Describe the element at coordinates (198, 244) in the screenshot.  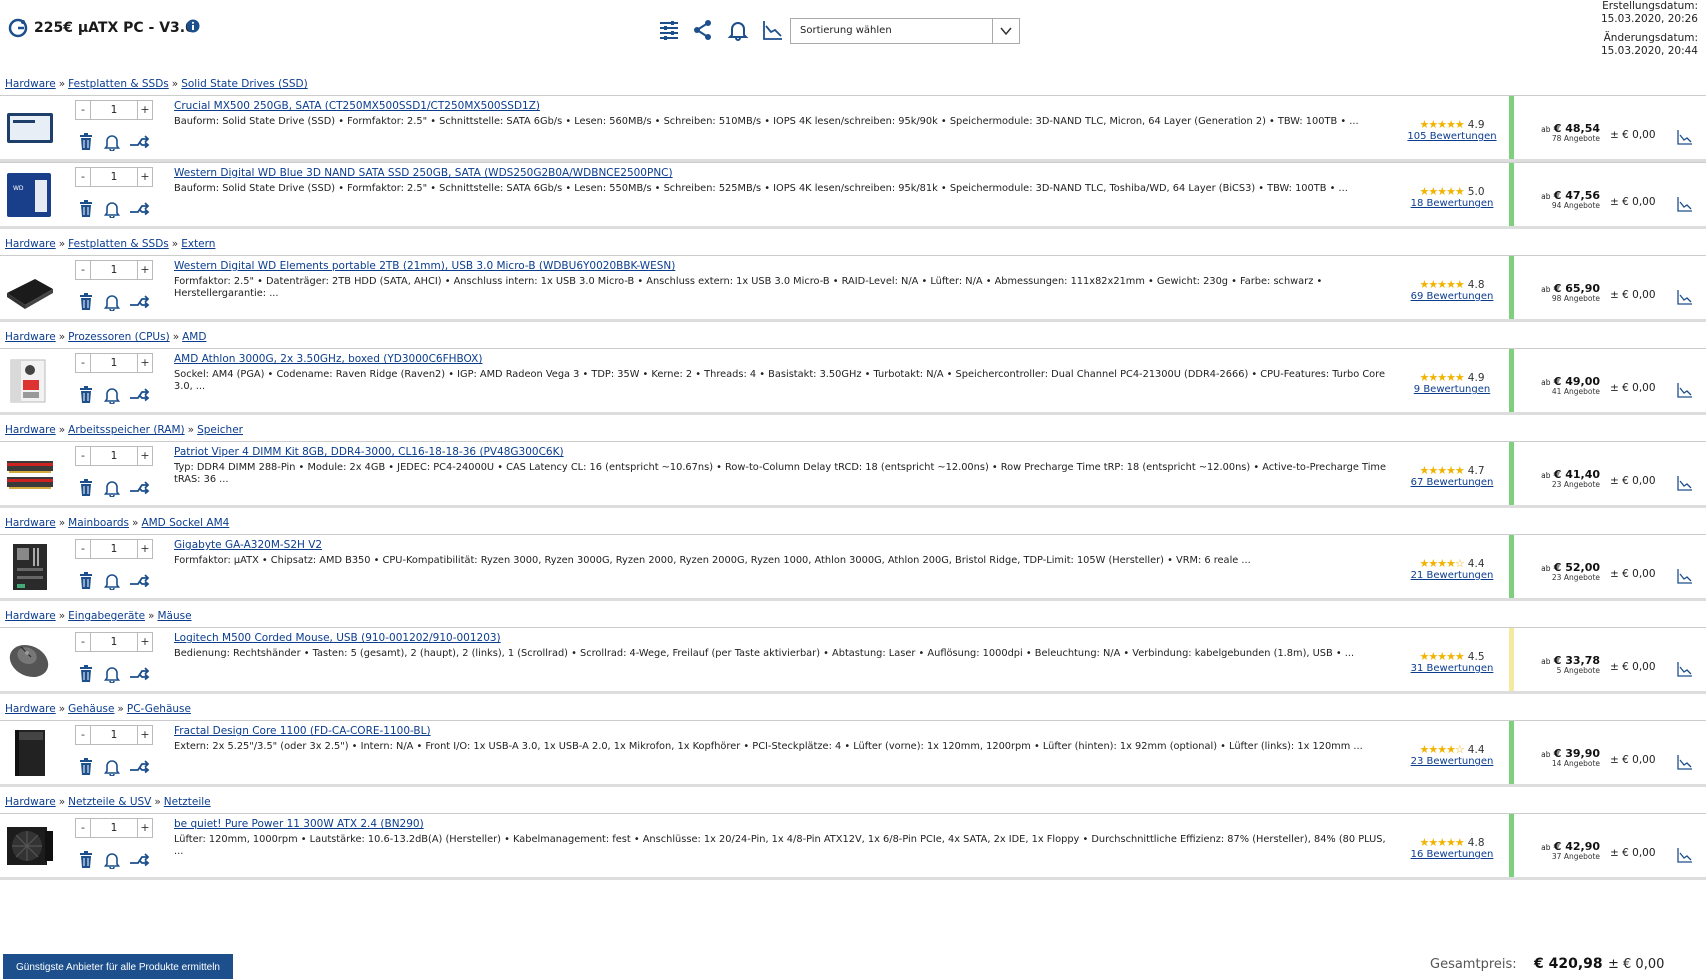
I see `breadcrumb-link: Extern` at that location.